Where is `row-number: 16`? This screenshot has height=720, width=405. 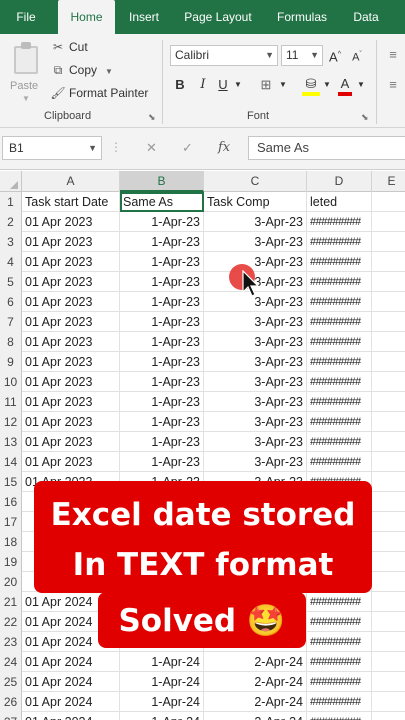
row-number: 16 is located at coordinates (11, 502).